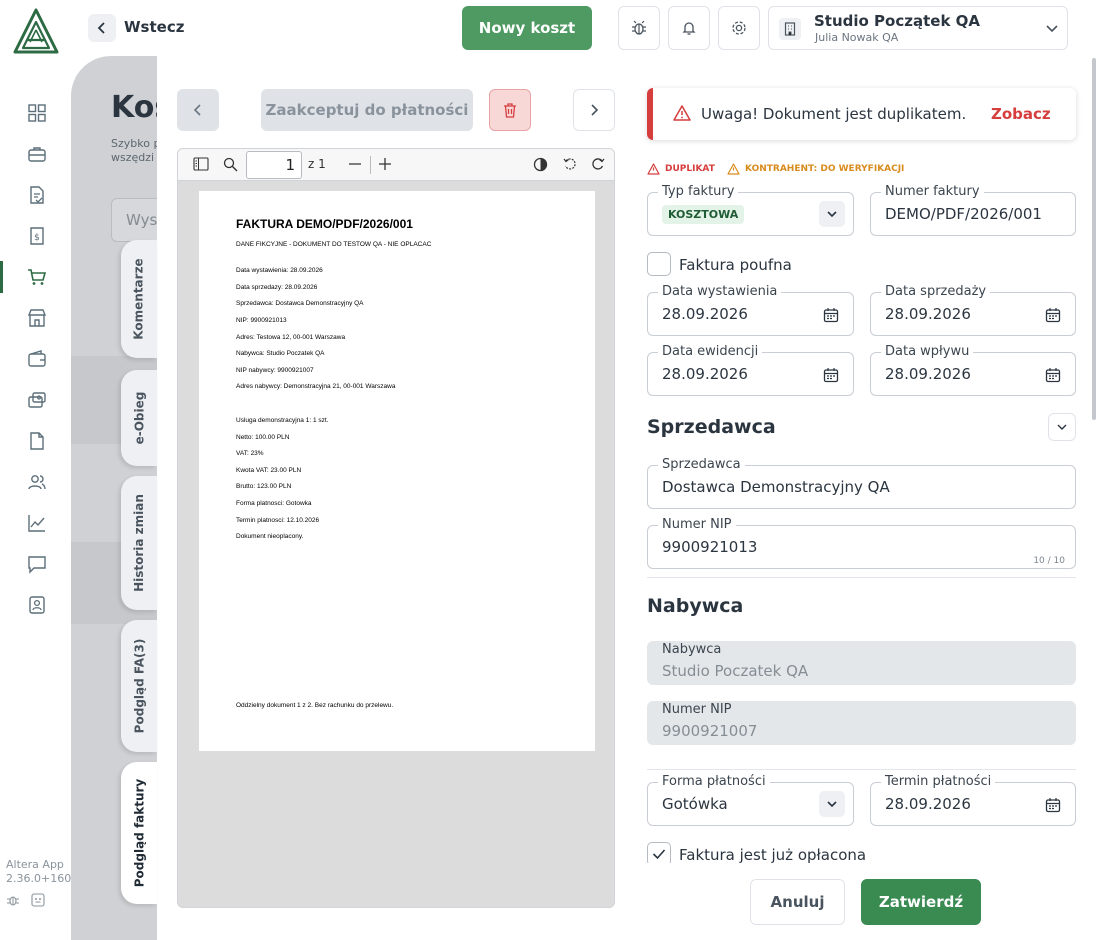 The image size is (1100, 940). What do you see at coordinates (385, 164) in the screenshot?
I see `zoom-in-icon` at bounding box center [385, 164].